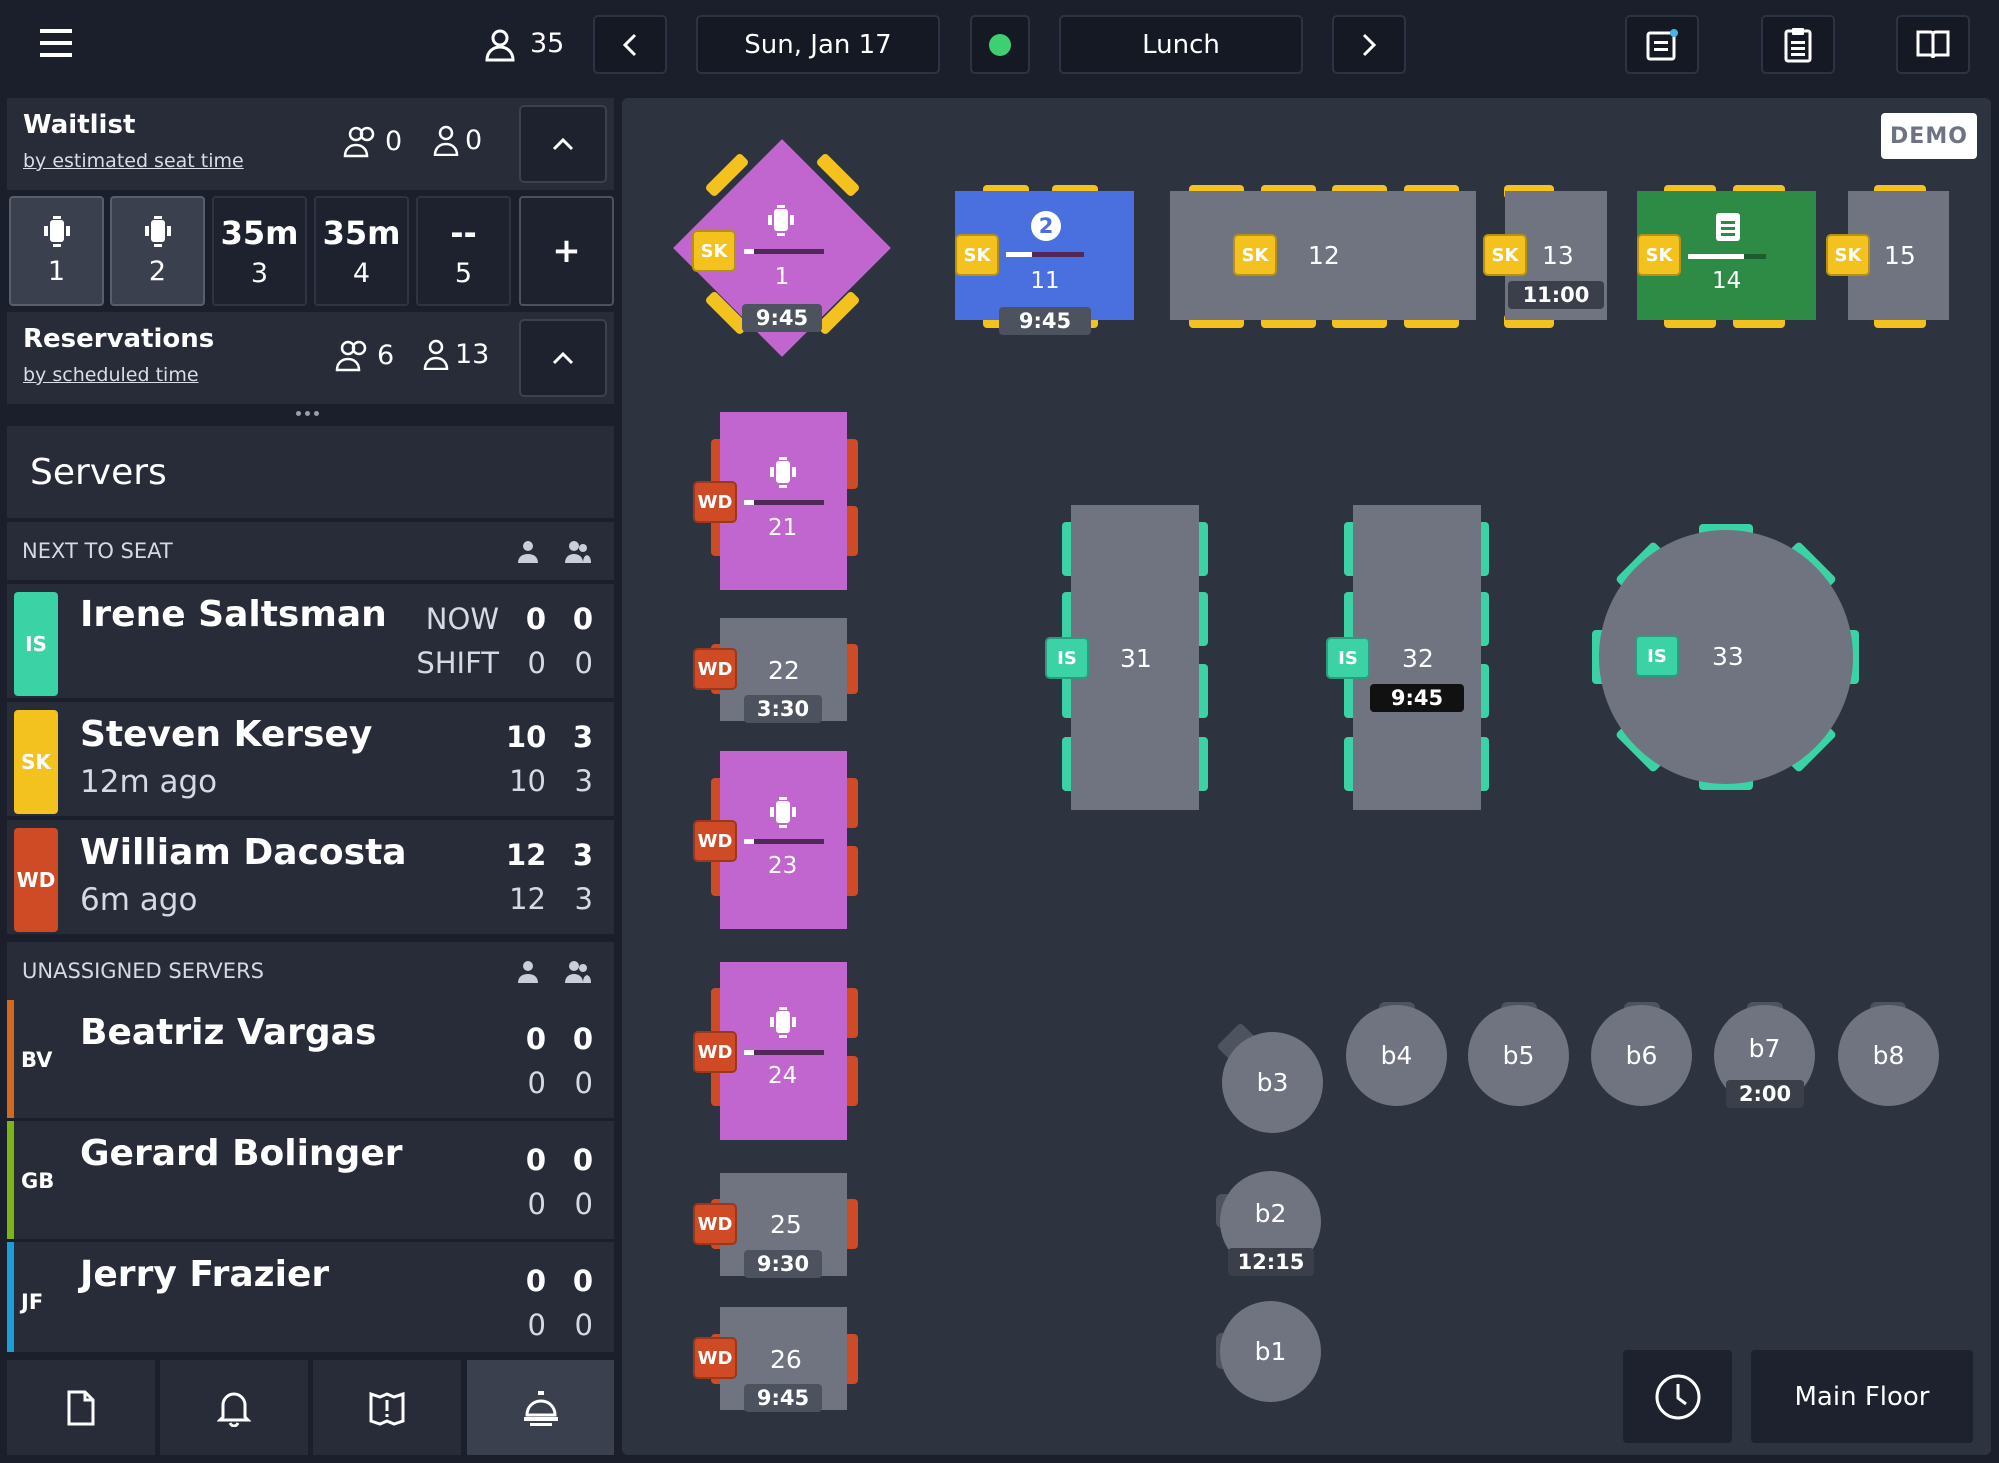 Image resolution: width=1999 pixels, height=1463 pixels. I want to click on server-badge: IS, so click(36, 644).